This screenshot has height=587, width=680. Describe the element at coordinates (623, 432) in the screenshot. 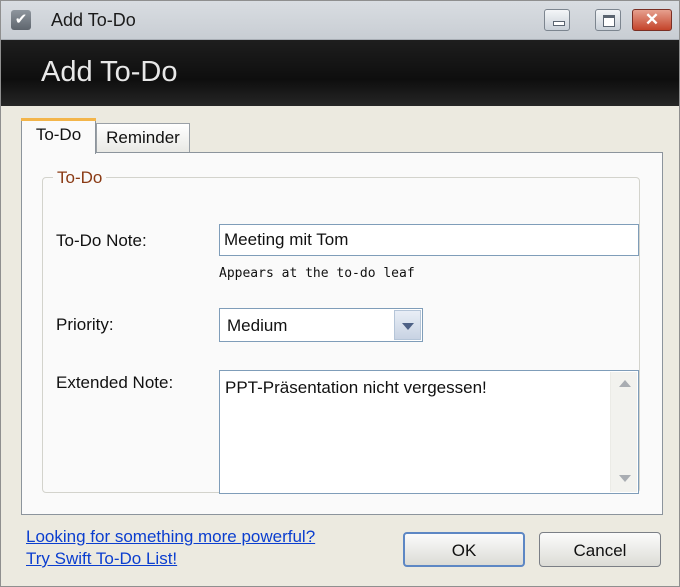

I see `extended-note-scrollbar` at that location.